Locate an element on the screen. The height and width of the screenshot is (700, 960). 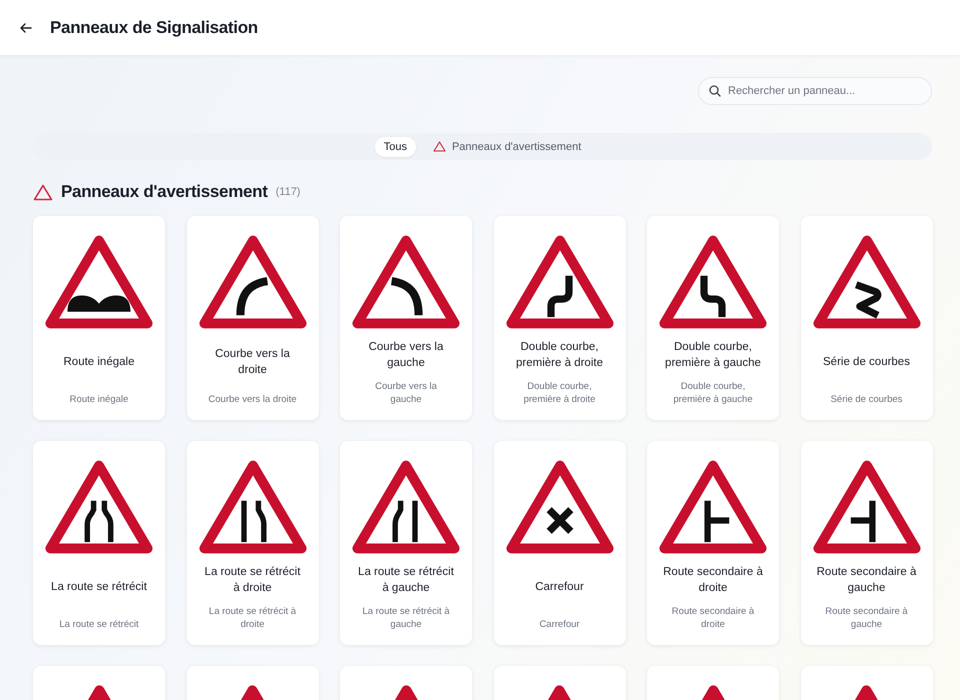
sign-card: La route se rétrécit à gauche La route se rétrécit à gauche is located at coordinates (406, 543).